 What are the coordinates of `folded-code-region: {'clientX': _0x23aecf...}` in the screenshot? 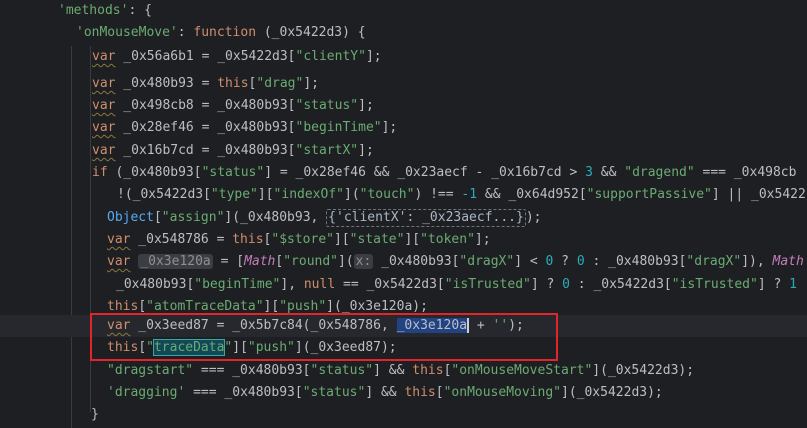 It's located at (426, 218).